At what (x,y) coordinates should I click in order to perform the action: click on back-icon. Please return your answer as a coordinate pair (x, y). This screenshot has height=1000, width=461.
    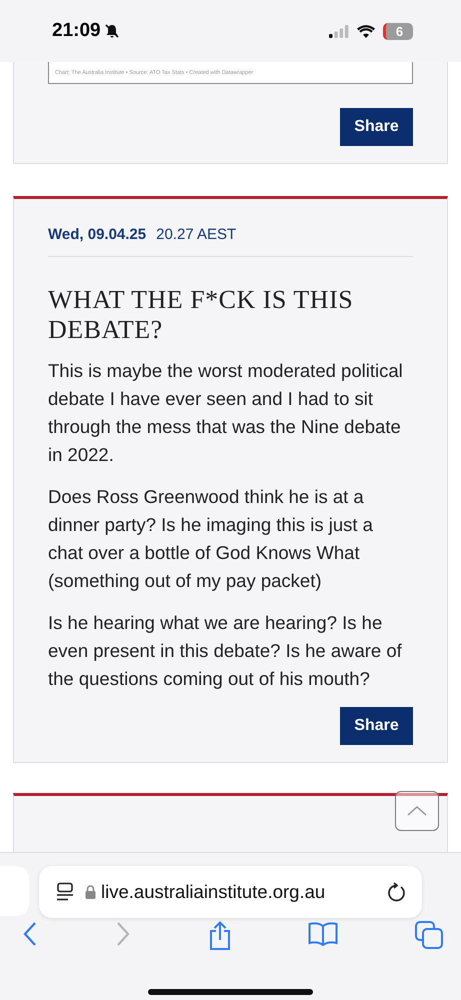
    Looking at the image, I should click on (30, 934).